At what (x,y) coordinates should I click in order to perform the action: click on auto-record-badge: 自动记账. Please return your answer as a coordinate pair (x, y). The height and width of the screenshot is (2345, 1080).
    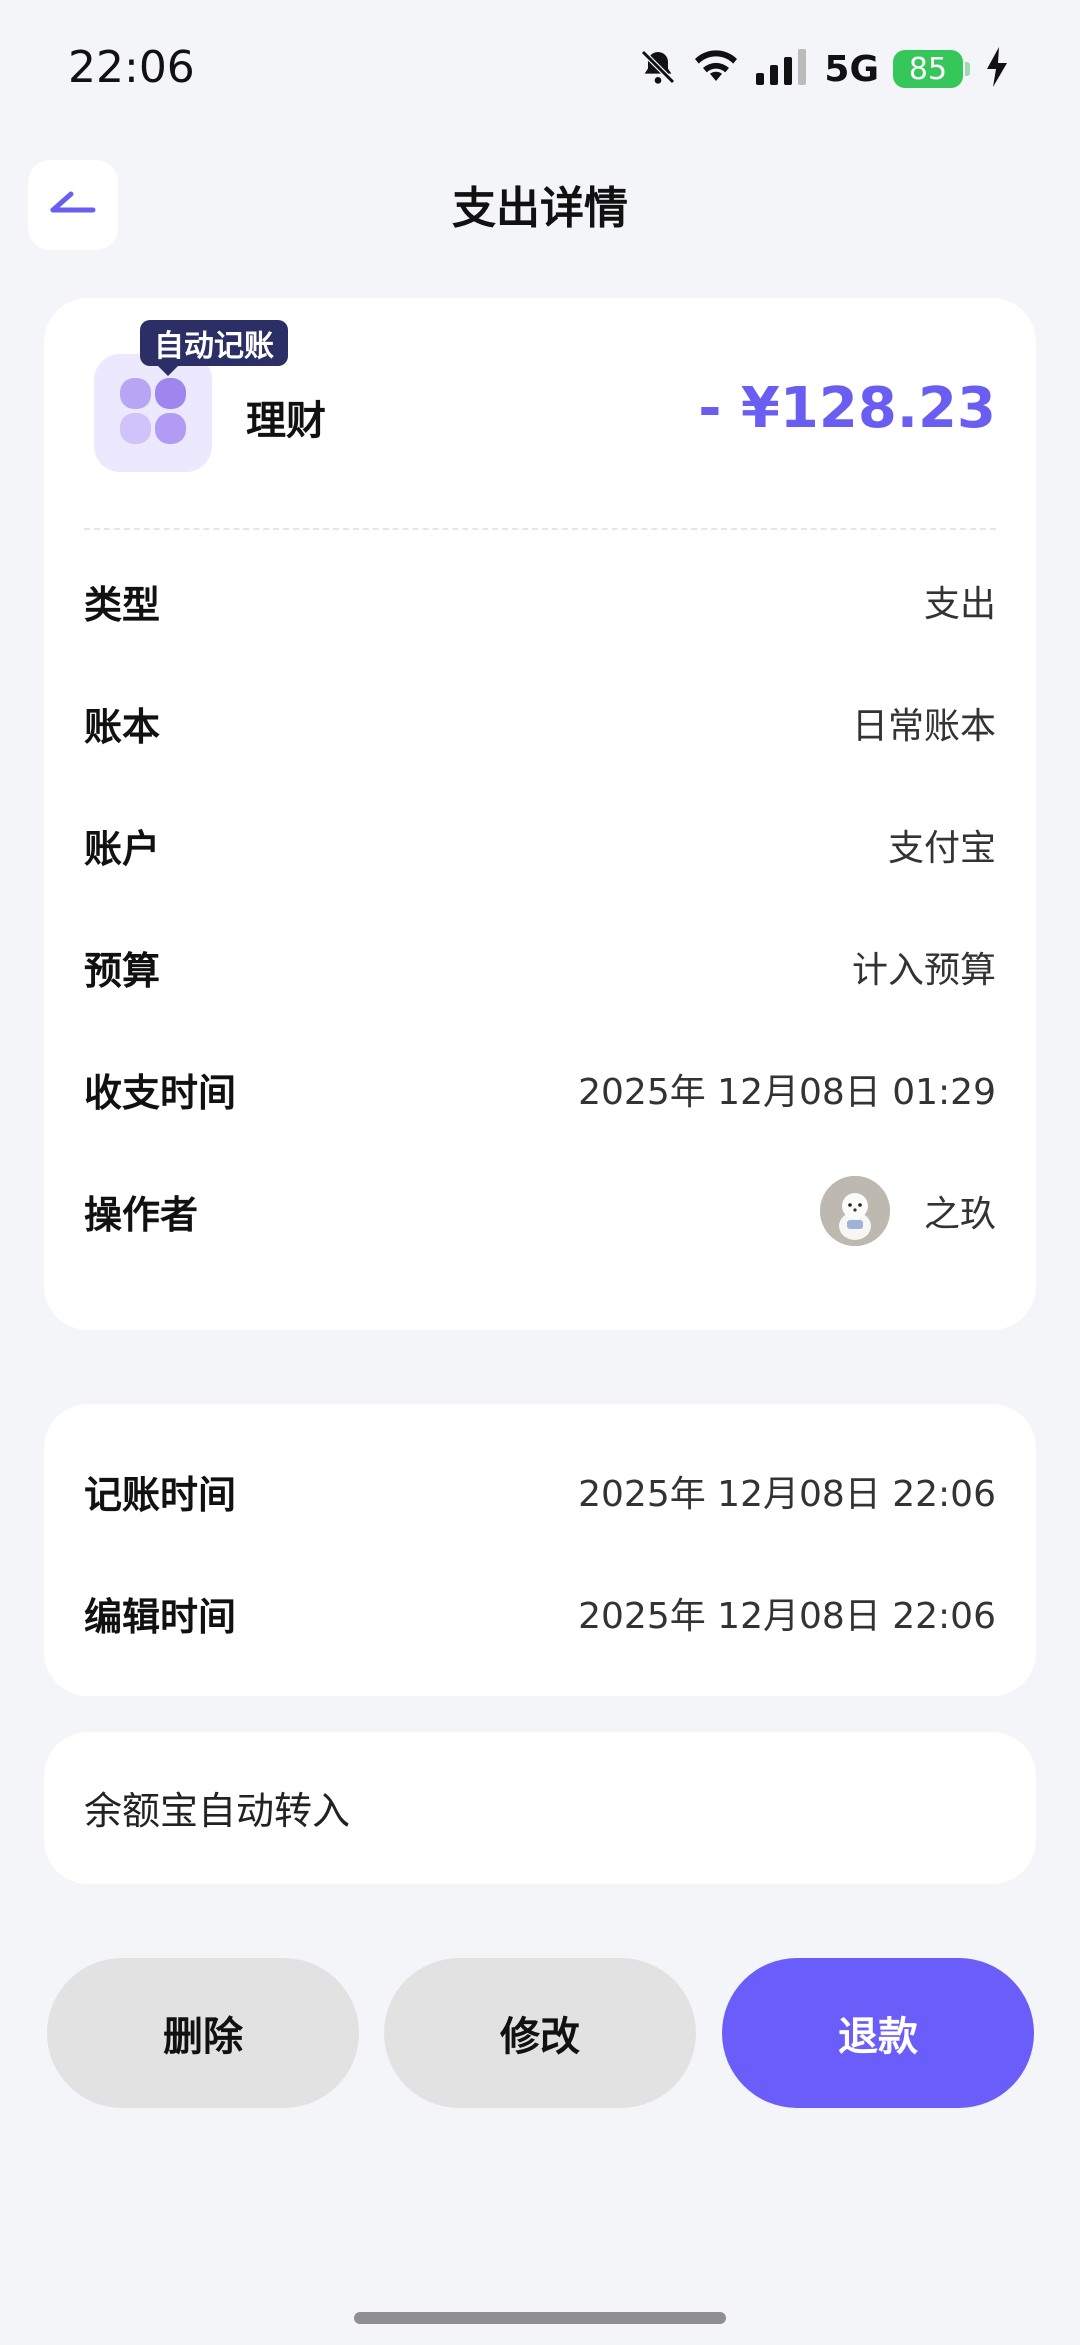
    Looking at the image, I should click on (214, 348).